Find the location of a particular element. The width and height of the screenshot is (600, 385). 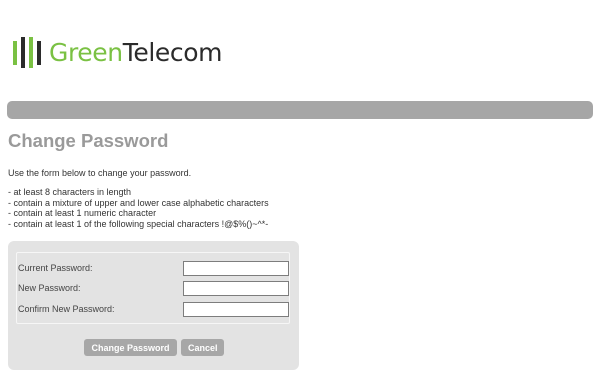

logo-wordmark-dark: Telecom is located at coordinates (172, 52).